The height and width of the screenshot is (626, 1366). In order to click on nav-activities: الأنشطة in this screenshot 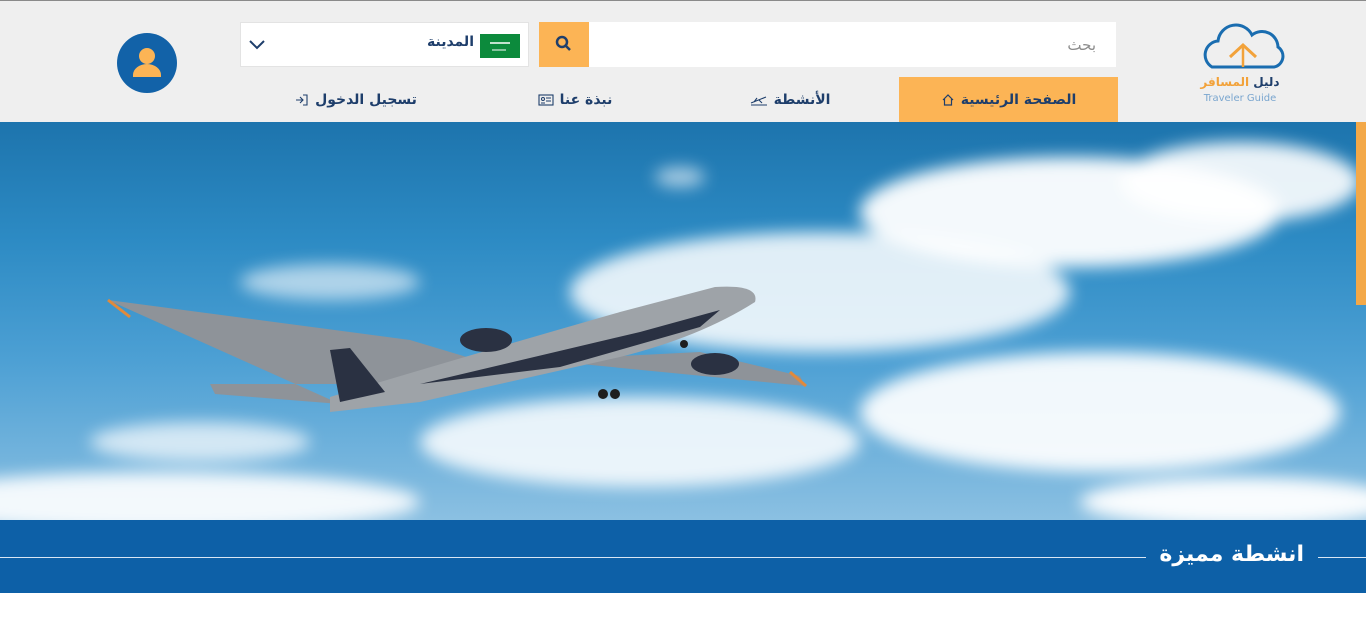, I will do `click(790, 100)`.